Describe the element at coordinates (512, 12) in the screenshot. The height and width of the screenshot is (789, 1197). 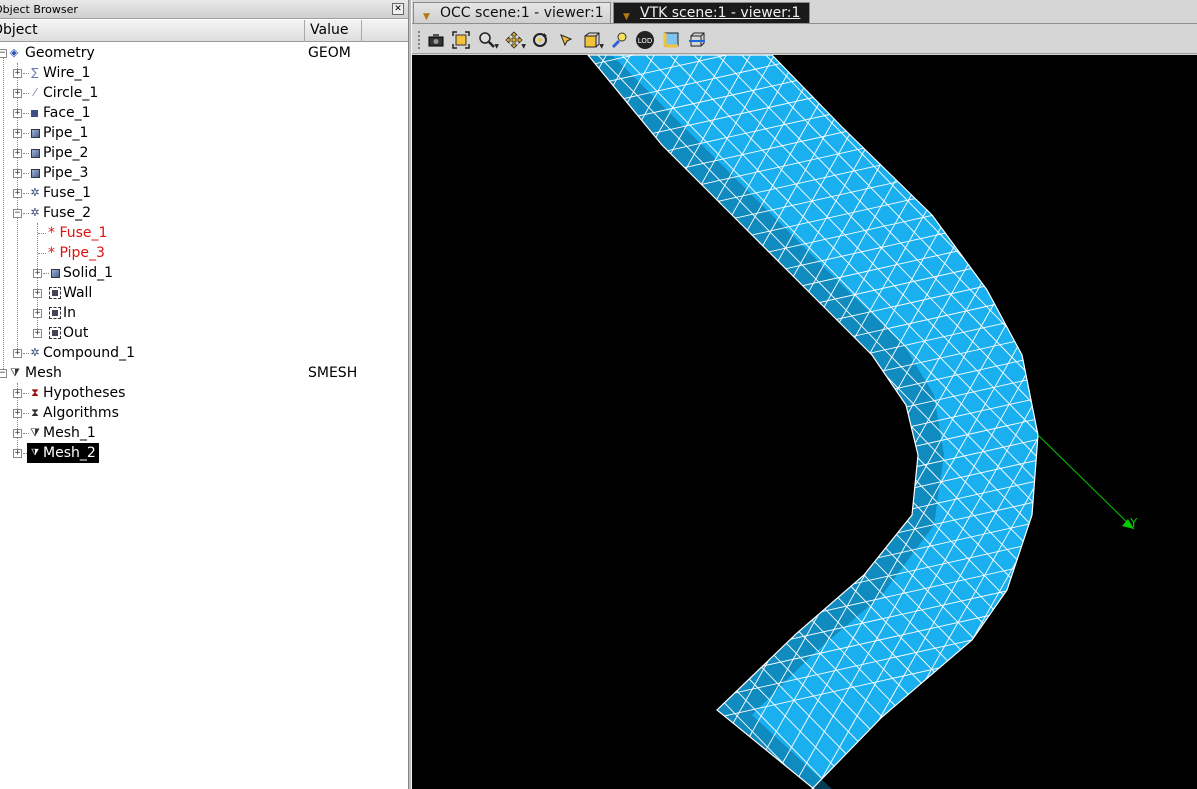
I see `tab-occ-viewer: ▼ OCC scene:1 - viewer:1` at that location.